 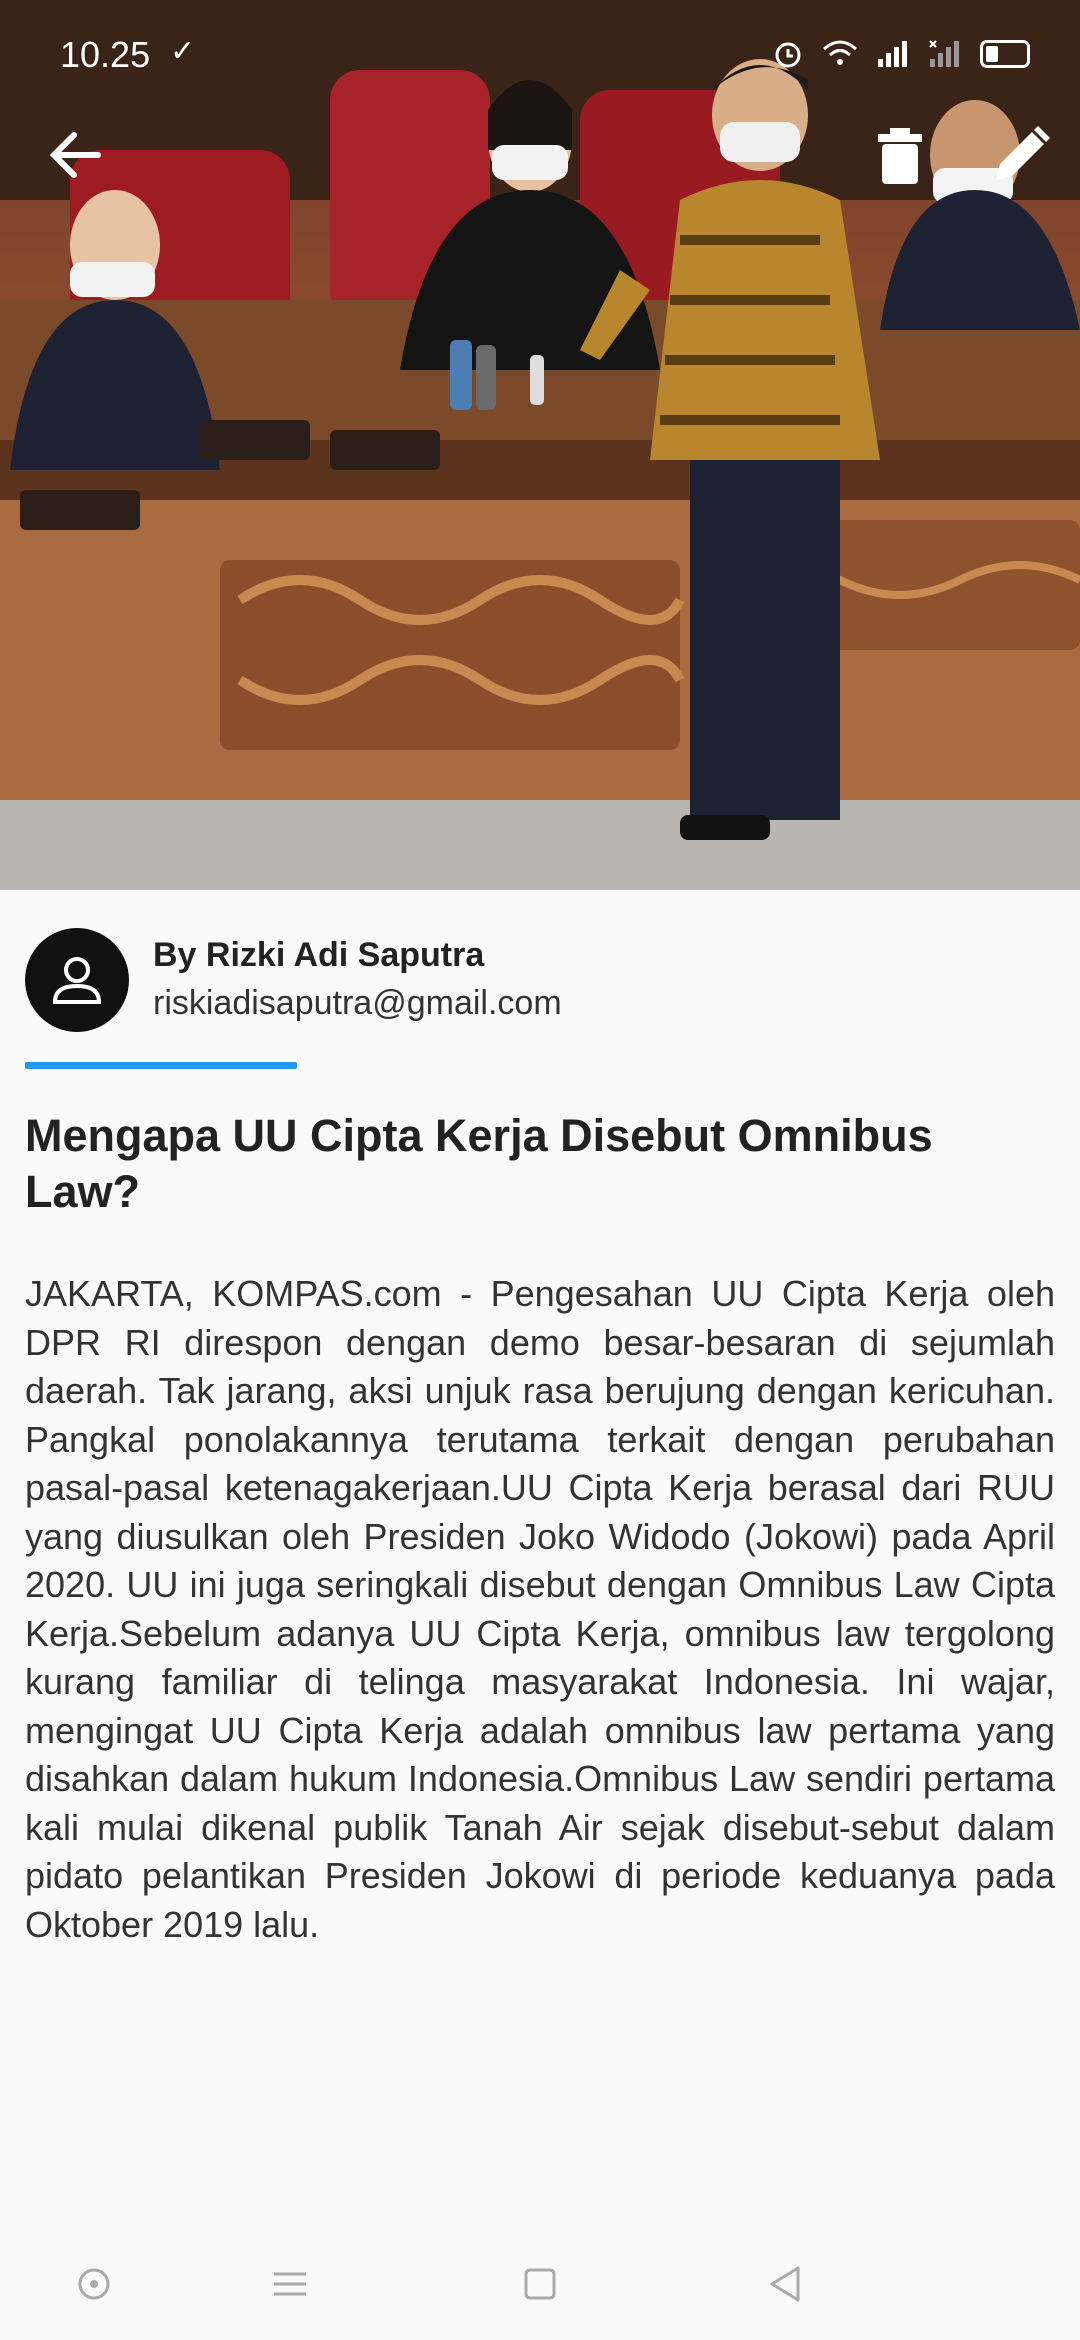 What do you see at coordinates (788, 55) in the screenshot?
I see `alarm-icon` at bounding box center [788, 55].